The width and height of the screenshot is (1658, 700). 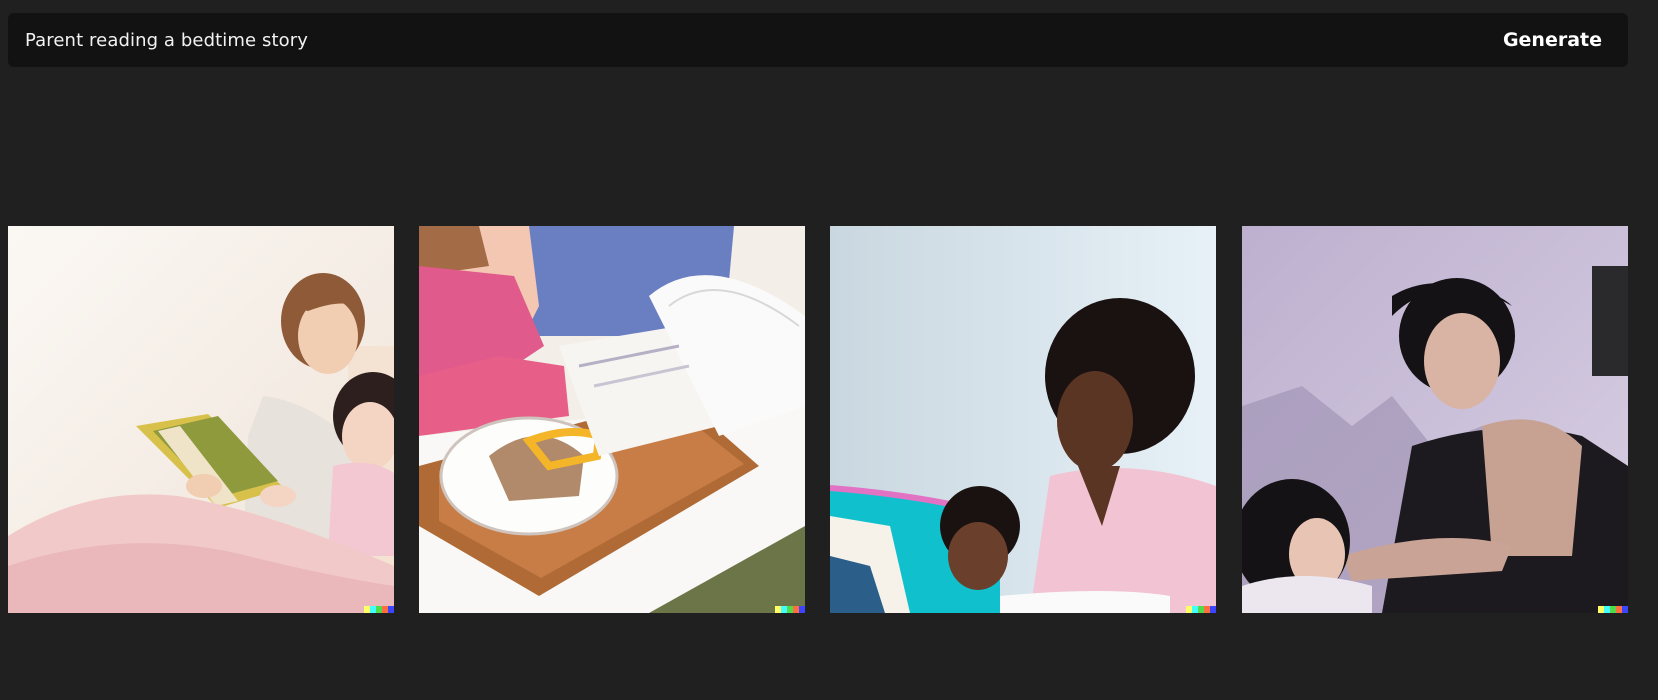 What do you see at coordinates (1552, 40) in the screenshot?
I see `generate-button: Generate` at bounding box center [1552, 40].